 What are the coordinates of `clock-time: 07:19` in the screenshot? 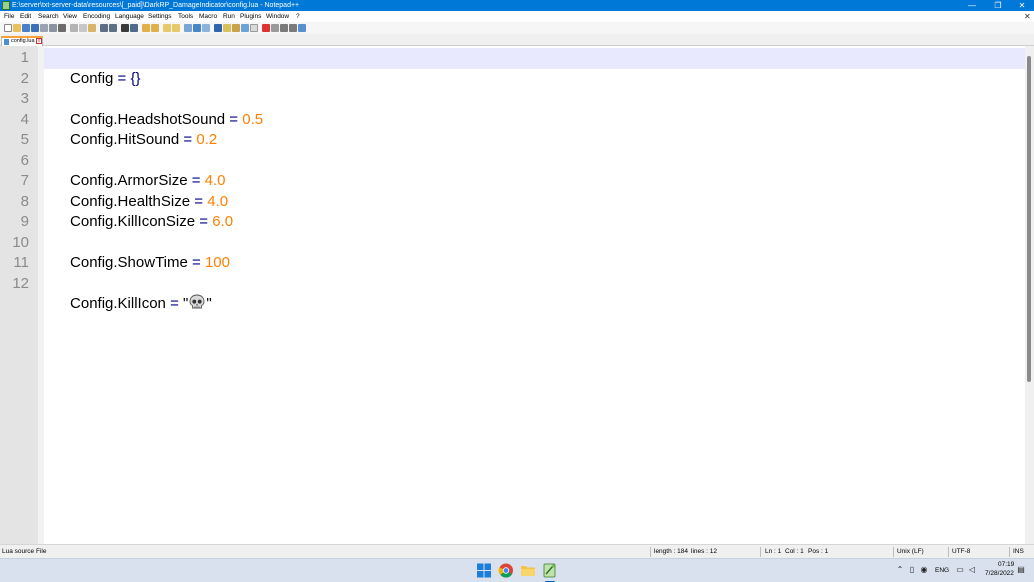 It's located at (1006, 564).